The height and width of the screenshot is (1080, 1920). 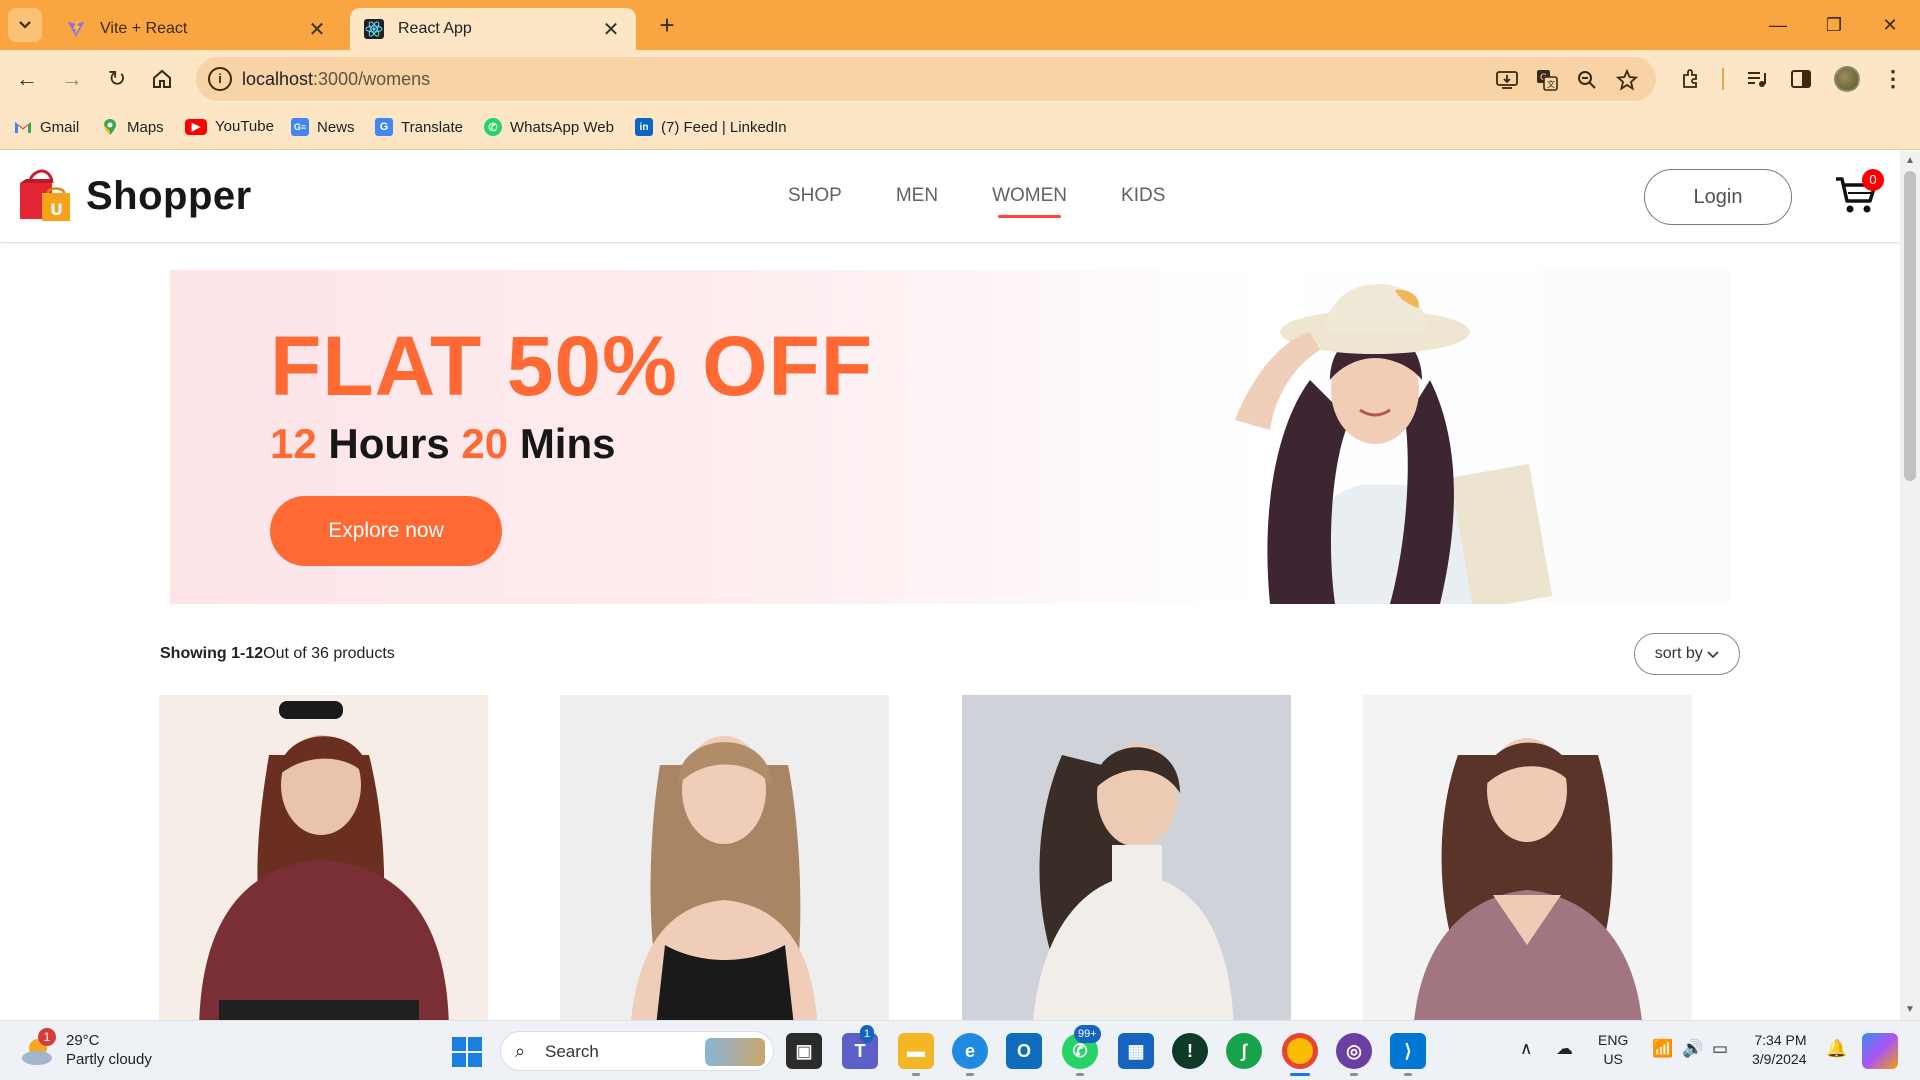 I want to click on more-menu-icon: ⋮, so click(x=1893, y=79).